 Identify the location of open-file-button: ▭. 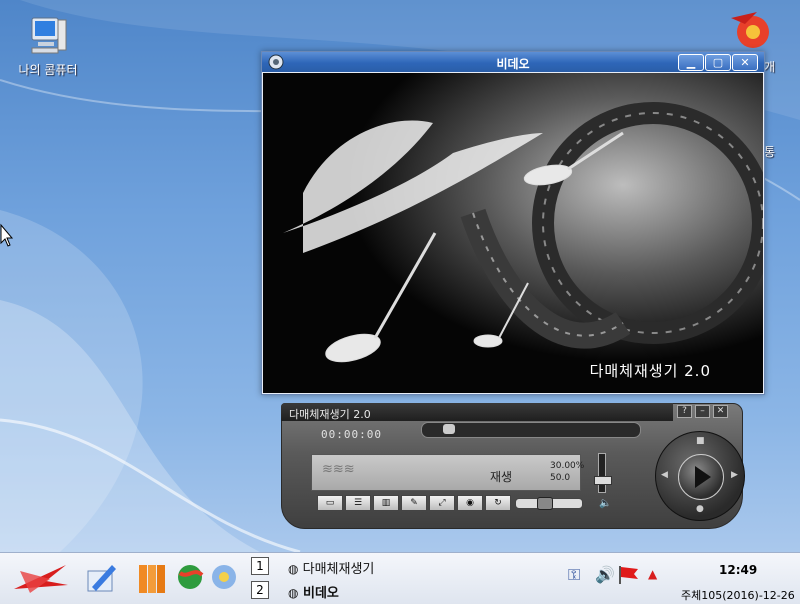
(330, 503).